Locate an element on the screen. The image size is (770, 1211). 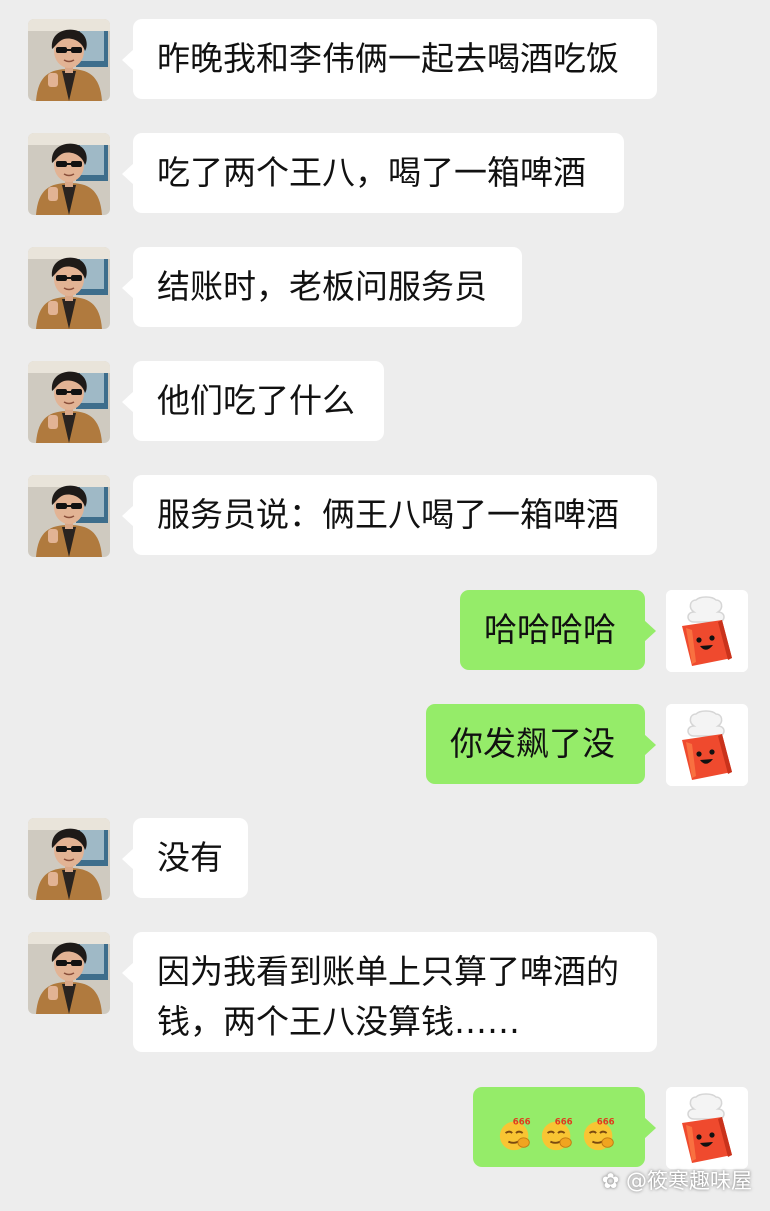
watermark: ✿ @筱寒趣味屋 is located at coordinates (677, 1180).